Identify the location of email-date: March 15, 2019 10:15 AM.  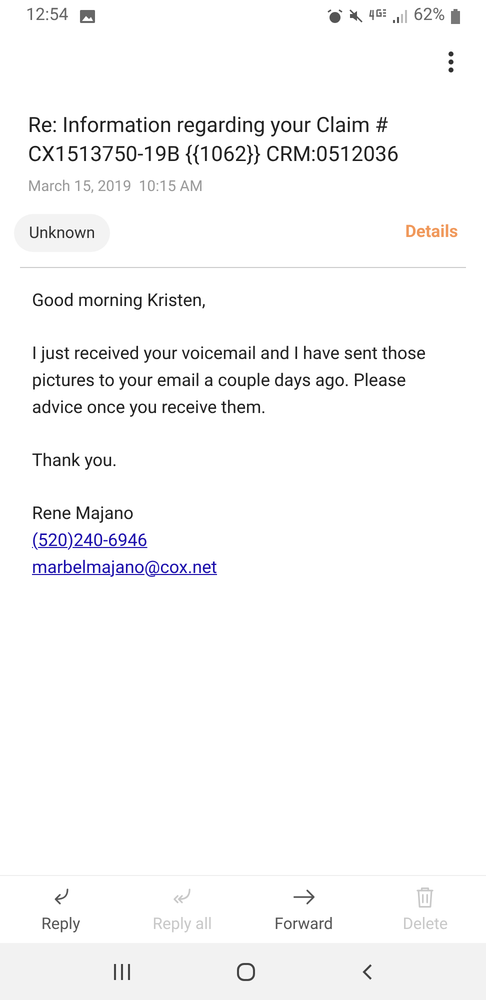
(116, 186).